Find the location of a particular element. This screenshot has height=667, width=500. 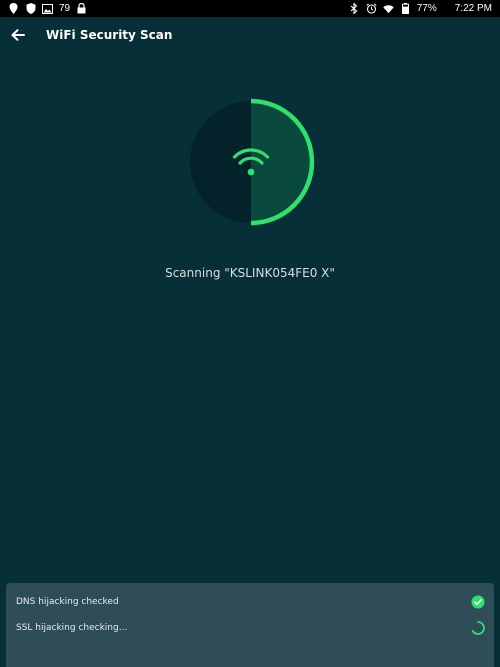

page-title: WiFi Security Scan is located at coordinates (109, 35).